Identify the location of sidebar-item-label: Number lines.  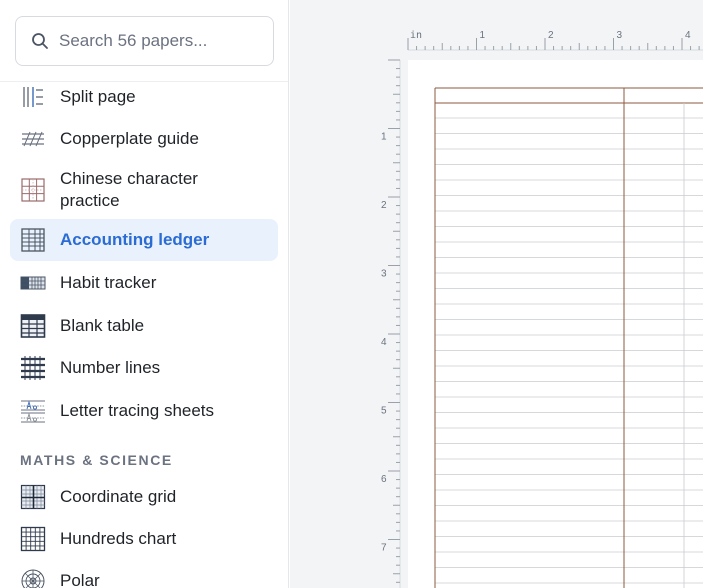
(110, 367).